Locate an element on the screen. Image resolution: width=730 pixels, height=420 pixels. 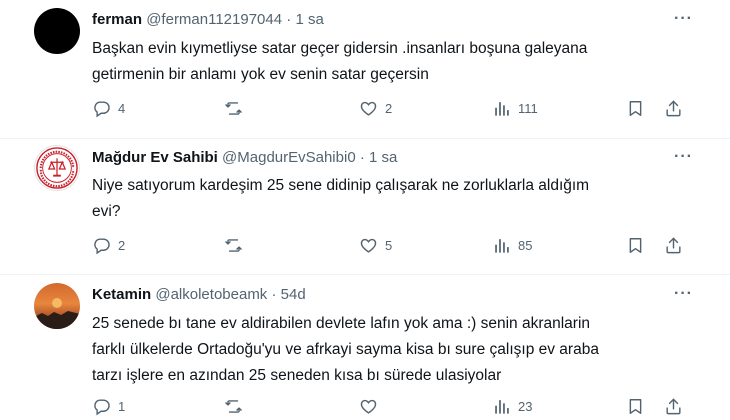
tweet-header: ferman @ferman112197044 · 1 sa is located at coordinates (208, 19).